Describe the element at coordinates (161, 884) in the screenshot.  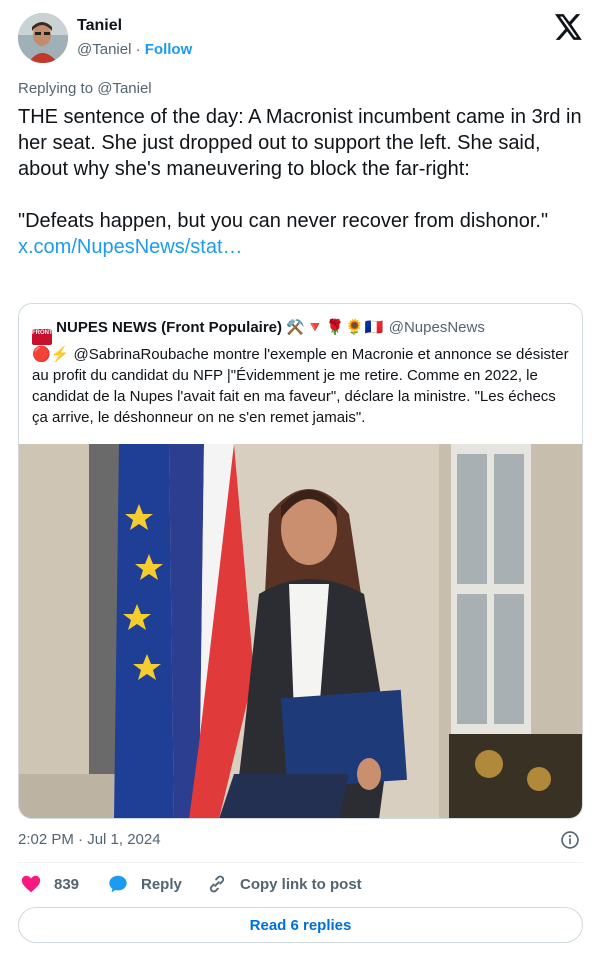
I see `reply-label: Reply` at that location.